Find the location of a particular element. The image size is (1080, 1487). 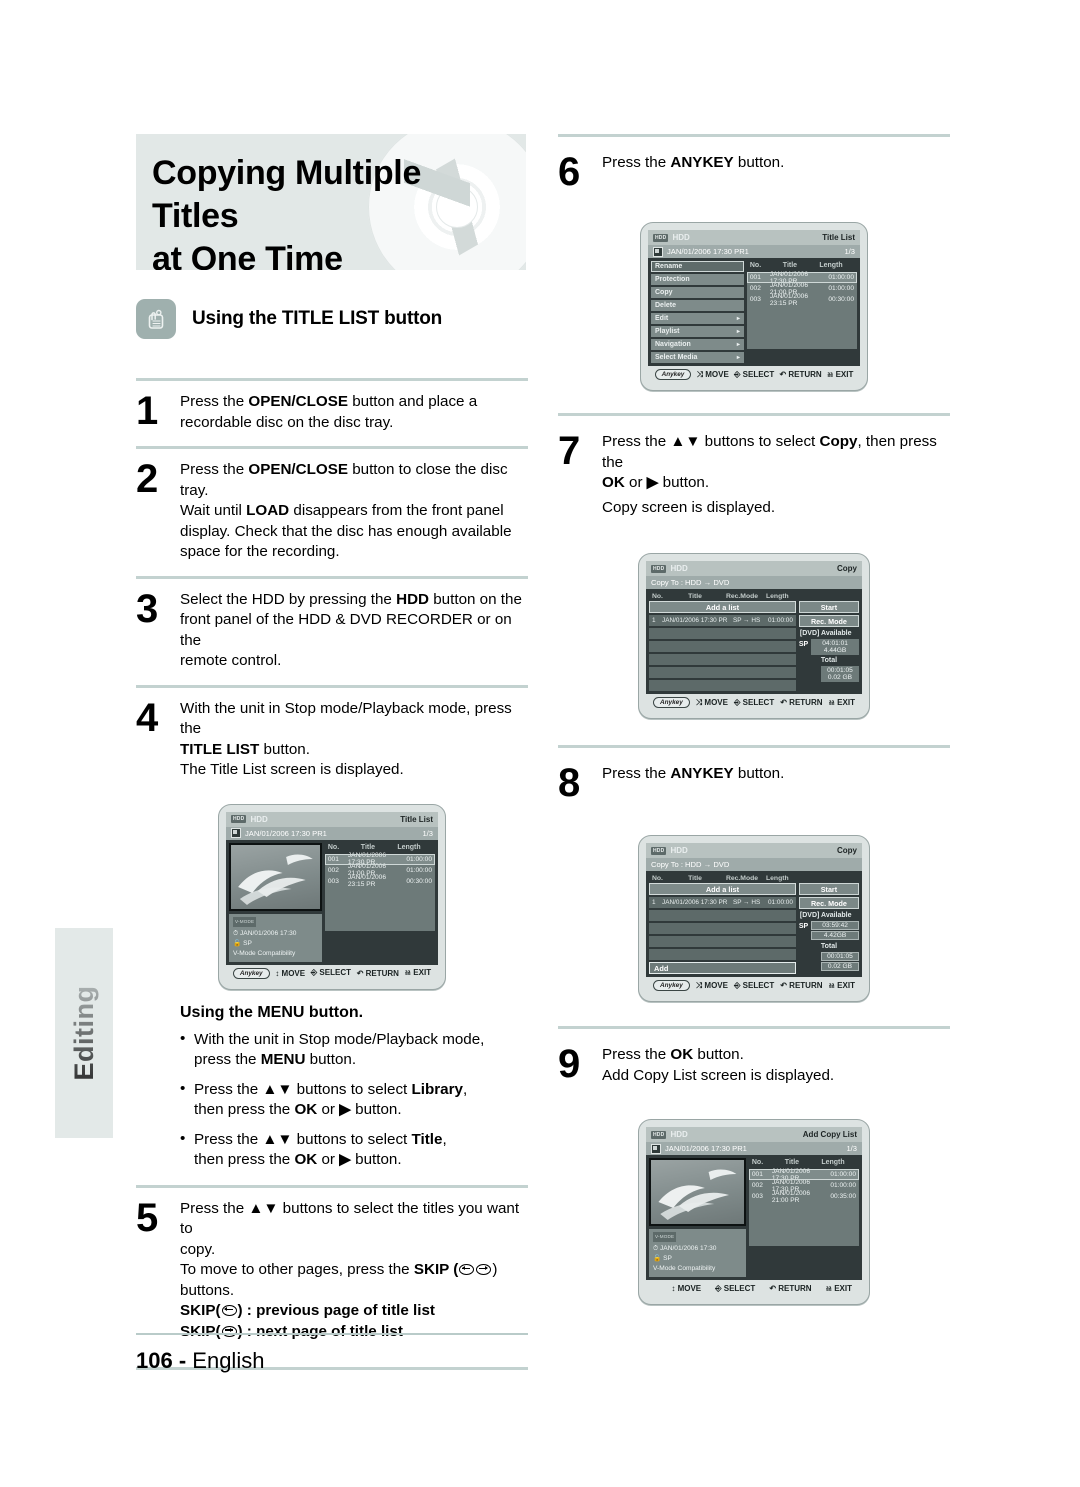

cell-no: 1 is located at coordinates (654, 902).